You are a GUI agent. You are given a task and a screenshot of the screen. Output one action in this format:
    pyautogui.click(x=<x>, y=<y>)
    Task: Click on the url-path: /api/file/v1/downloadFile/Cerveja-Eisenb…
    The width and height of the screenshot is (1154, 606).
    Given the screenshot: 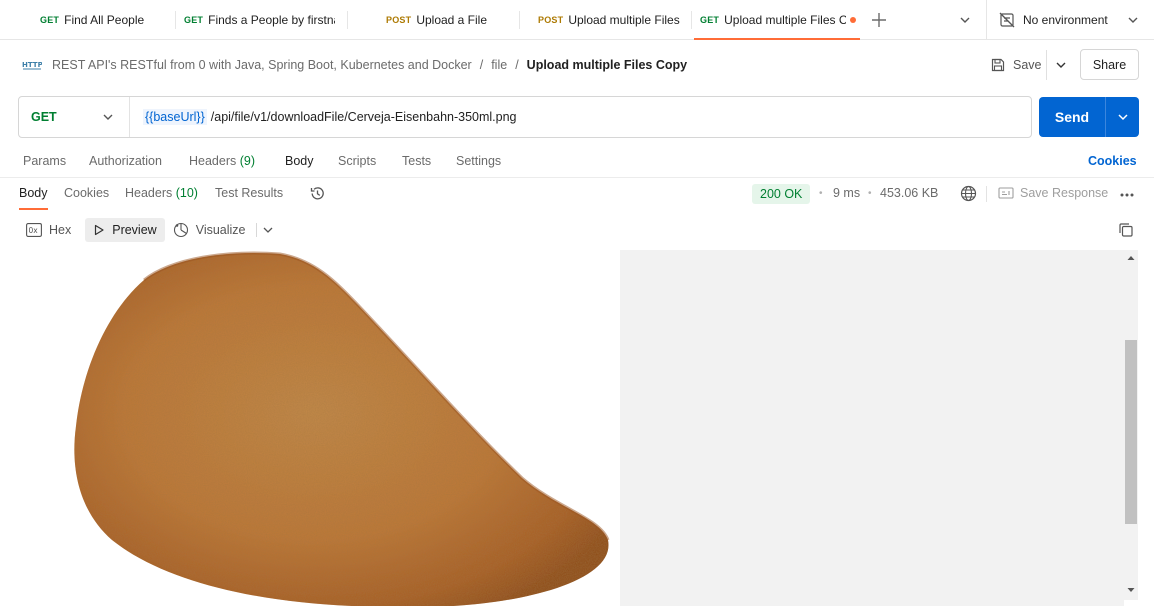 What is the action you would take?
    pyautogui.click(x=363, y=117)
    